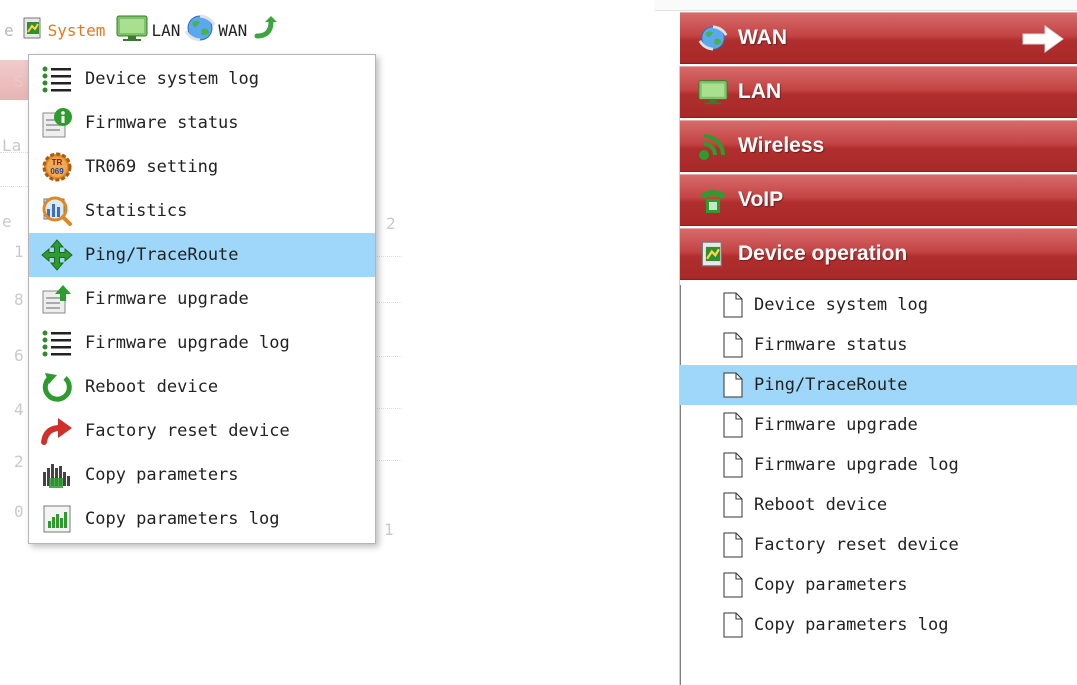 Image resolution: width=1077 pixels, height=685 pixels. I want to click on dropdown-item-label: Ping/TraceRoute, so click(162, 255).